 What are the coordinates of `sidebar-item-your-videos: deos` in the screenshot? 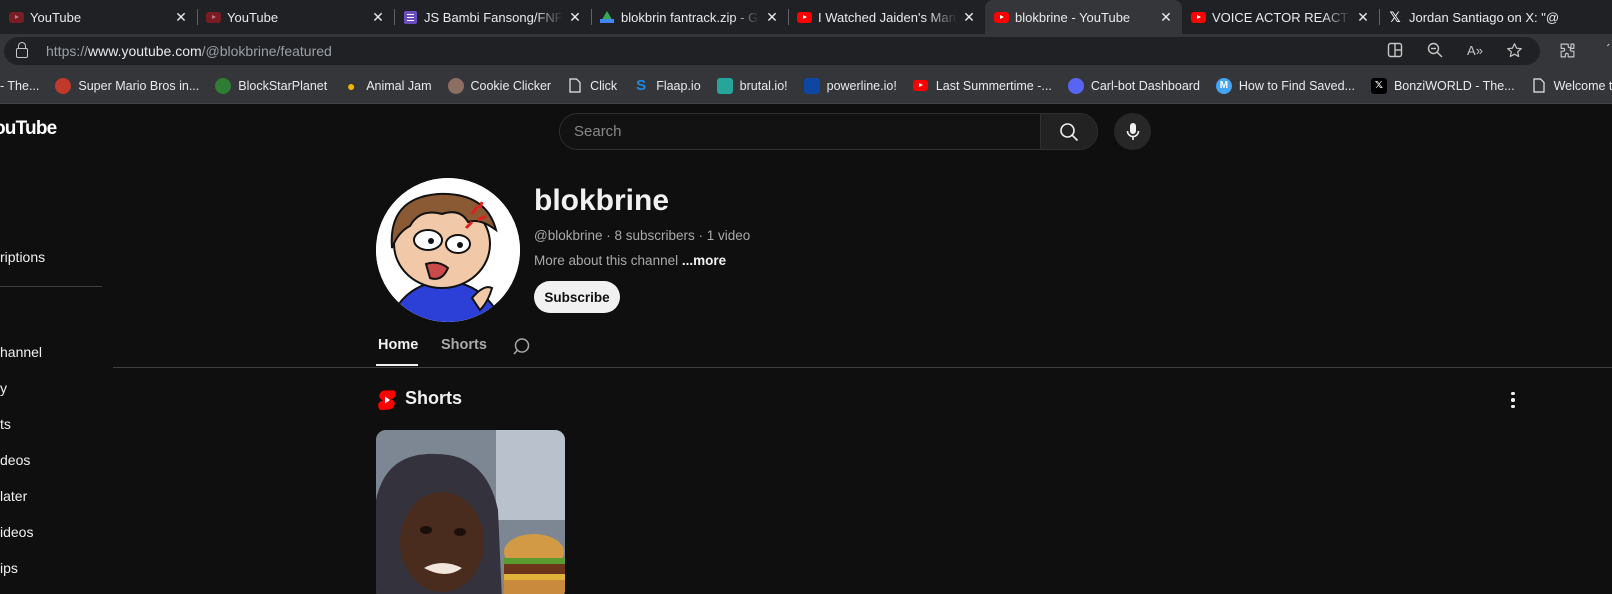 It's located at (15, 460).